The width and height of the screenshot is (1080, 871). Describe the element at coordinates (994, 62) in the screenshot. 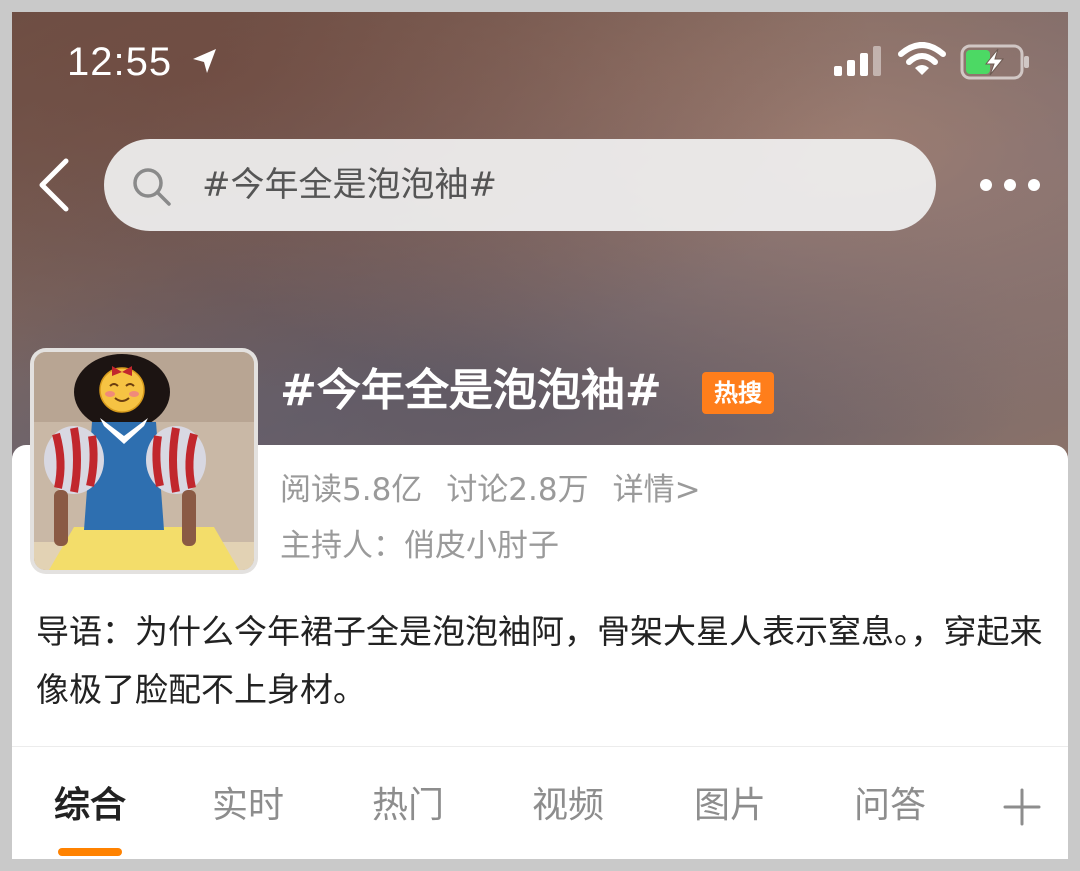

I see `battery-charging-icon` at that location.